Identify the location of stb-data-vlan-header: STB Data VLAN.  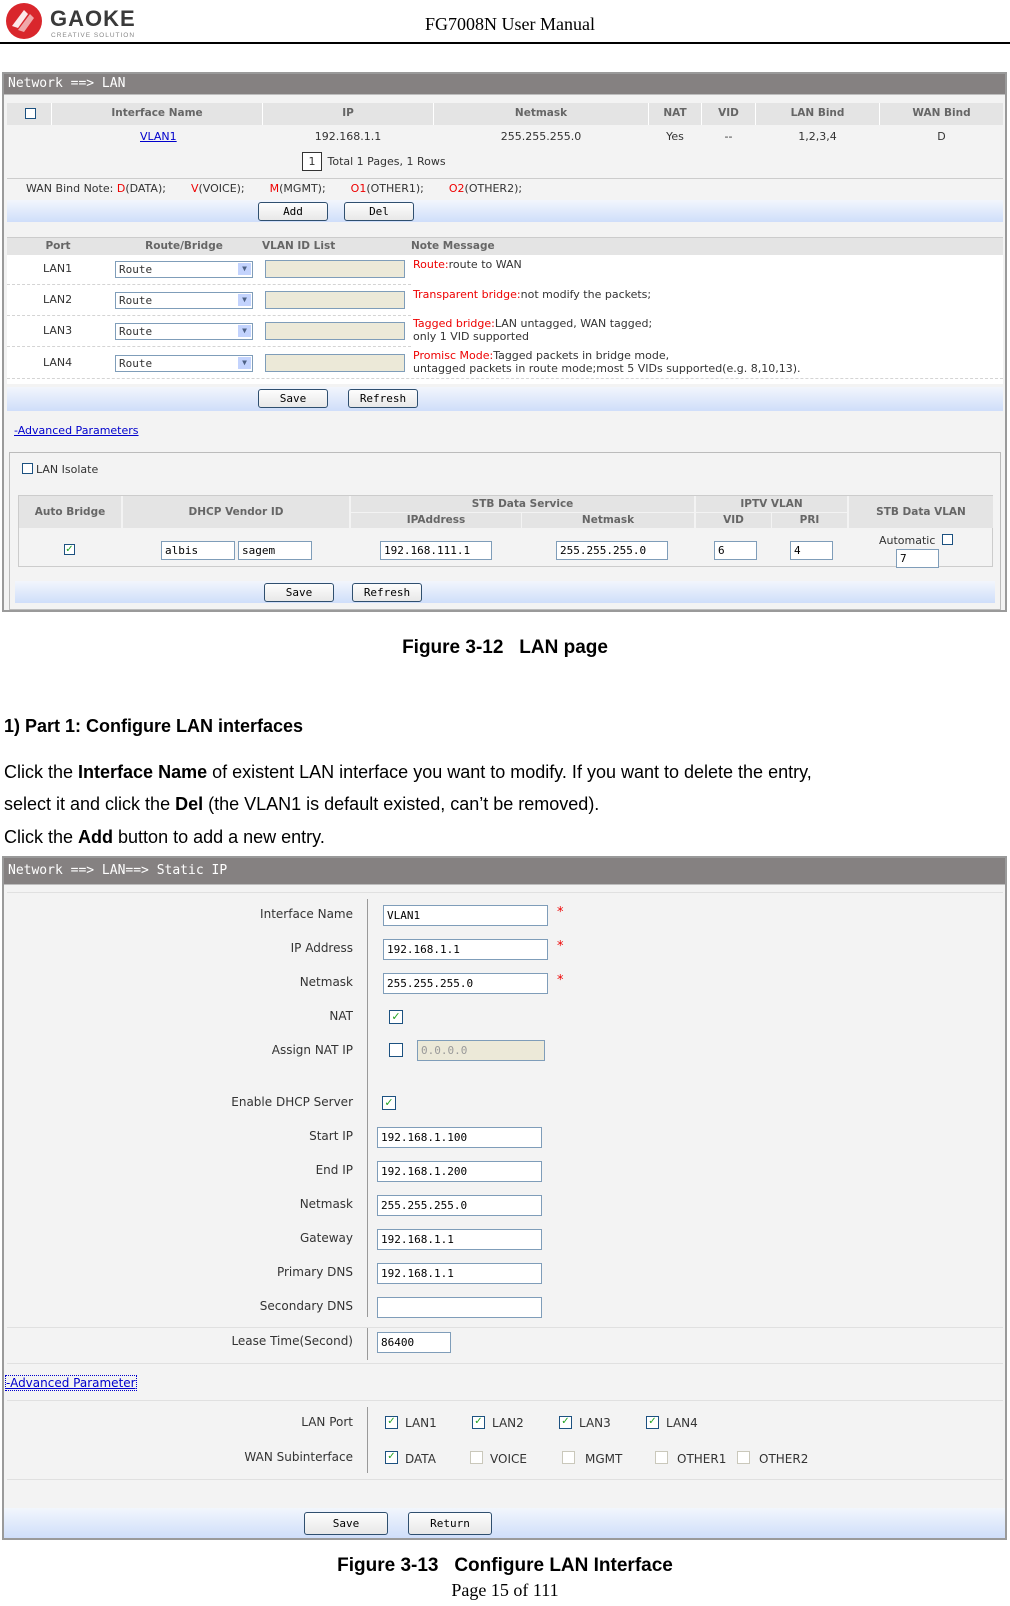
(921, 512).